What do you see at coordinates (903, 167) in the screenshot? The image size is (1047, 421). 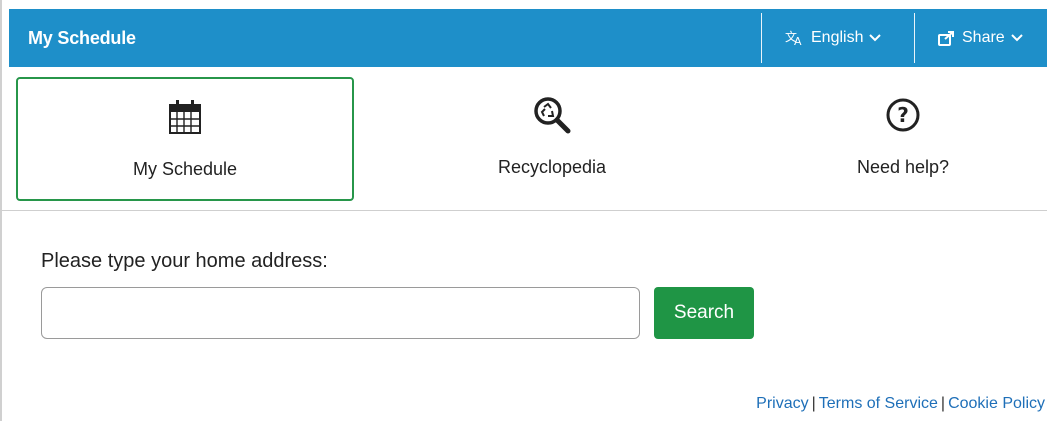 I see `tile-label: Need help?` at bounding box center [903, 167].